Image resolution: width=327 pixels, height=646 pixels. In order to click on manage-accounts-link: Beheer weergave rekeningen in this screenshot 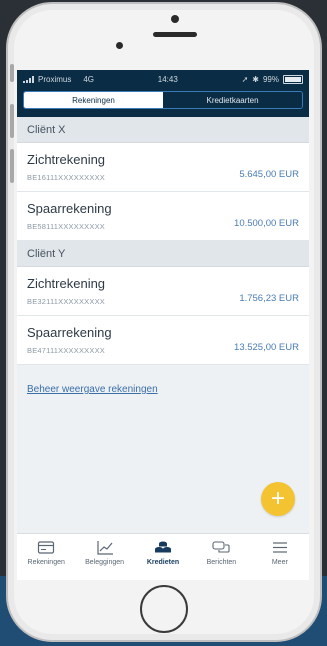, I will do `click(92, 389)`.